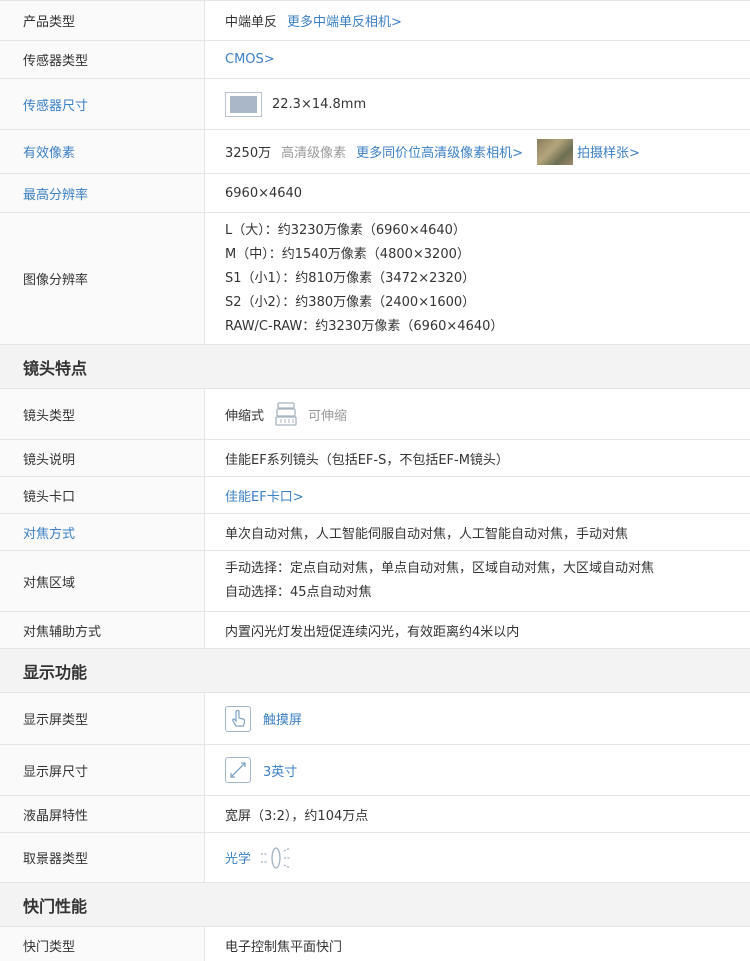  What do you see at coordinates (102, 20) in the screenshot?
I see `row-label: 产品类型` at bounding box center [102, 20].